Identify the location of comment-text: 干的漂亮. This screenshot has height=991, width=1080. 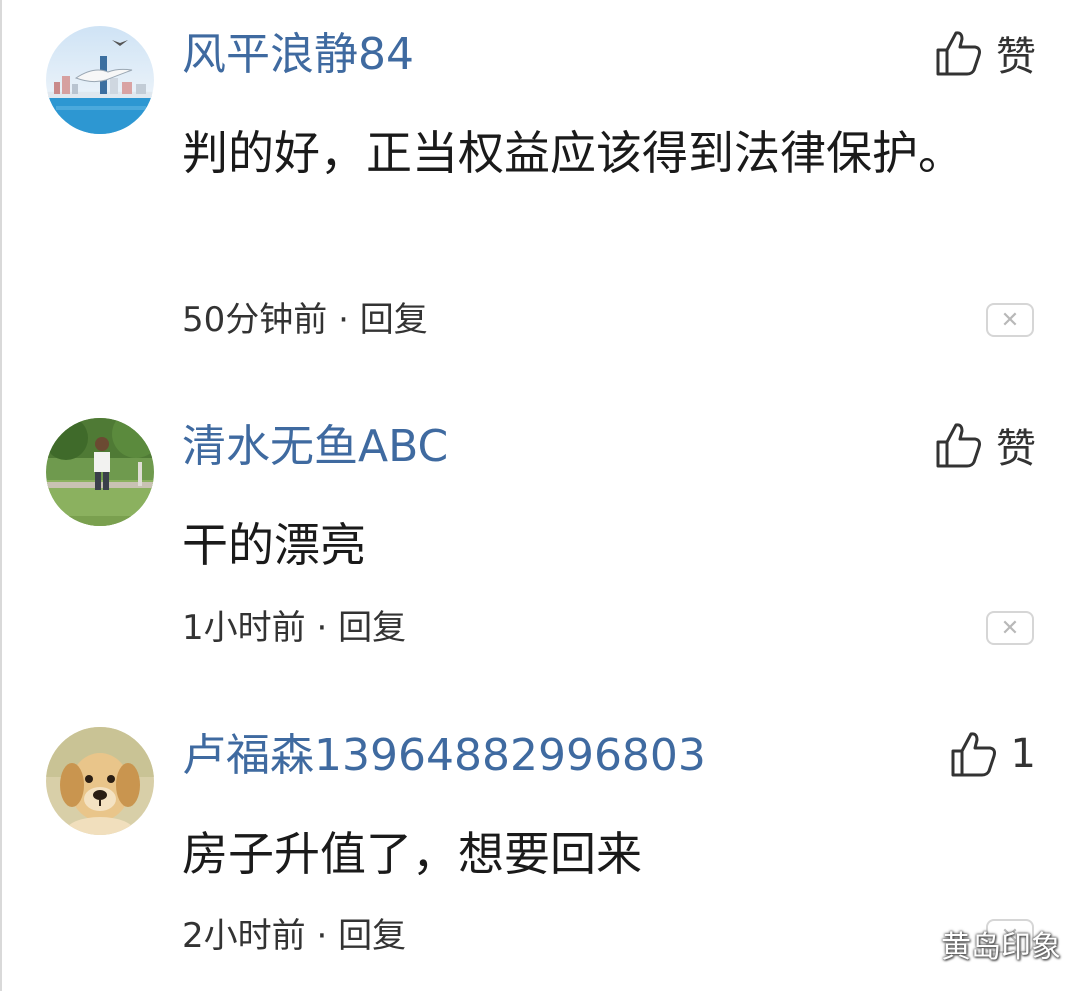
(274, 545).